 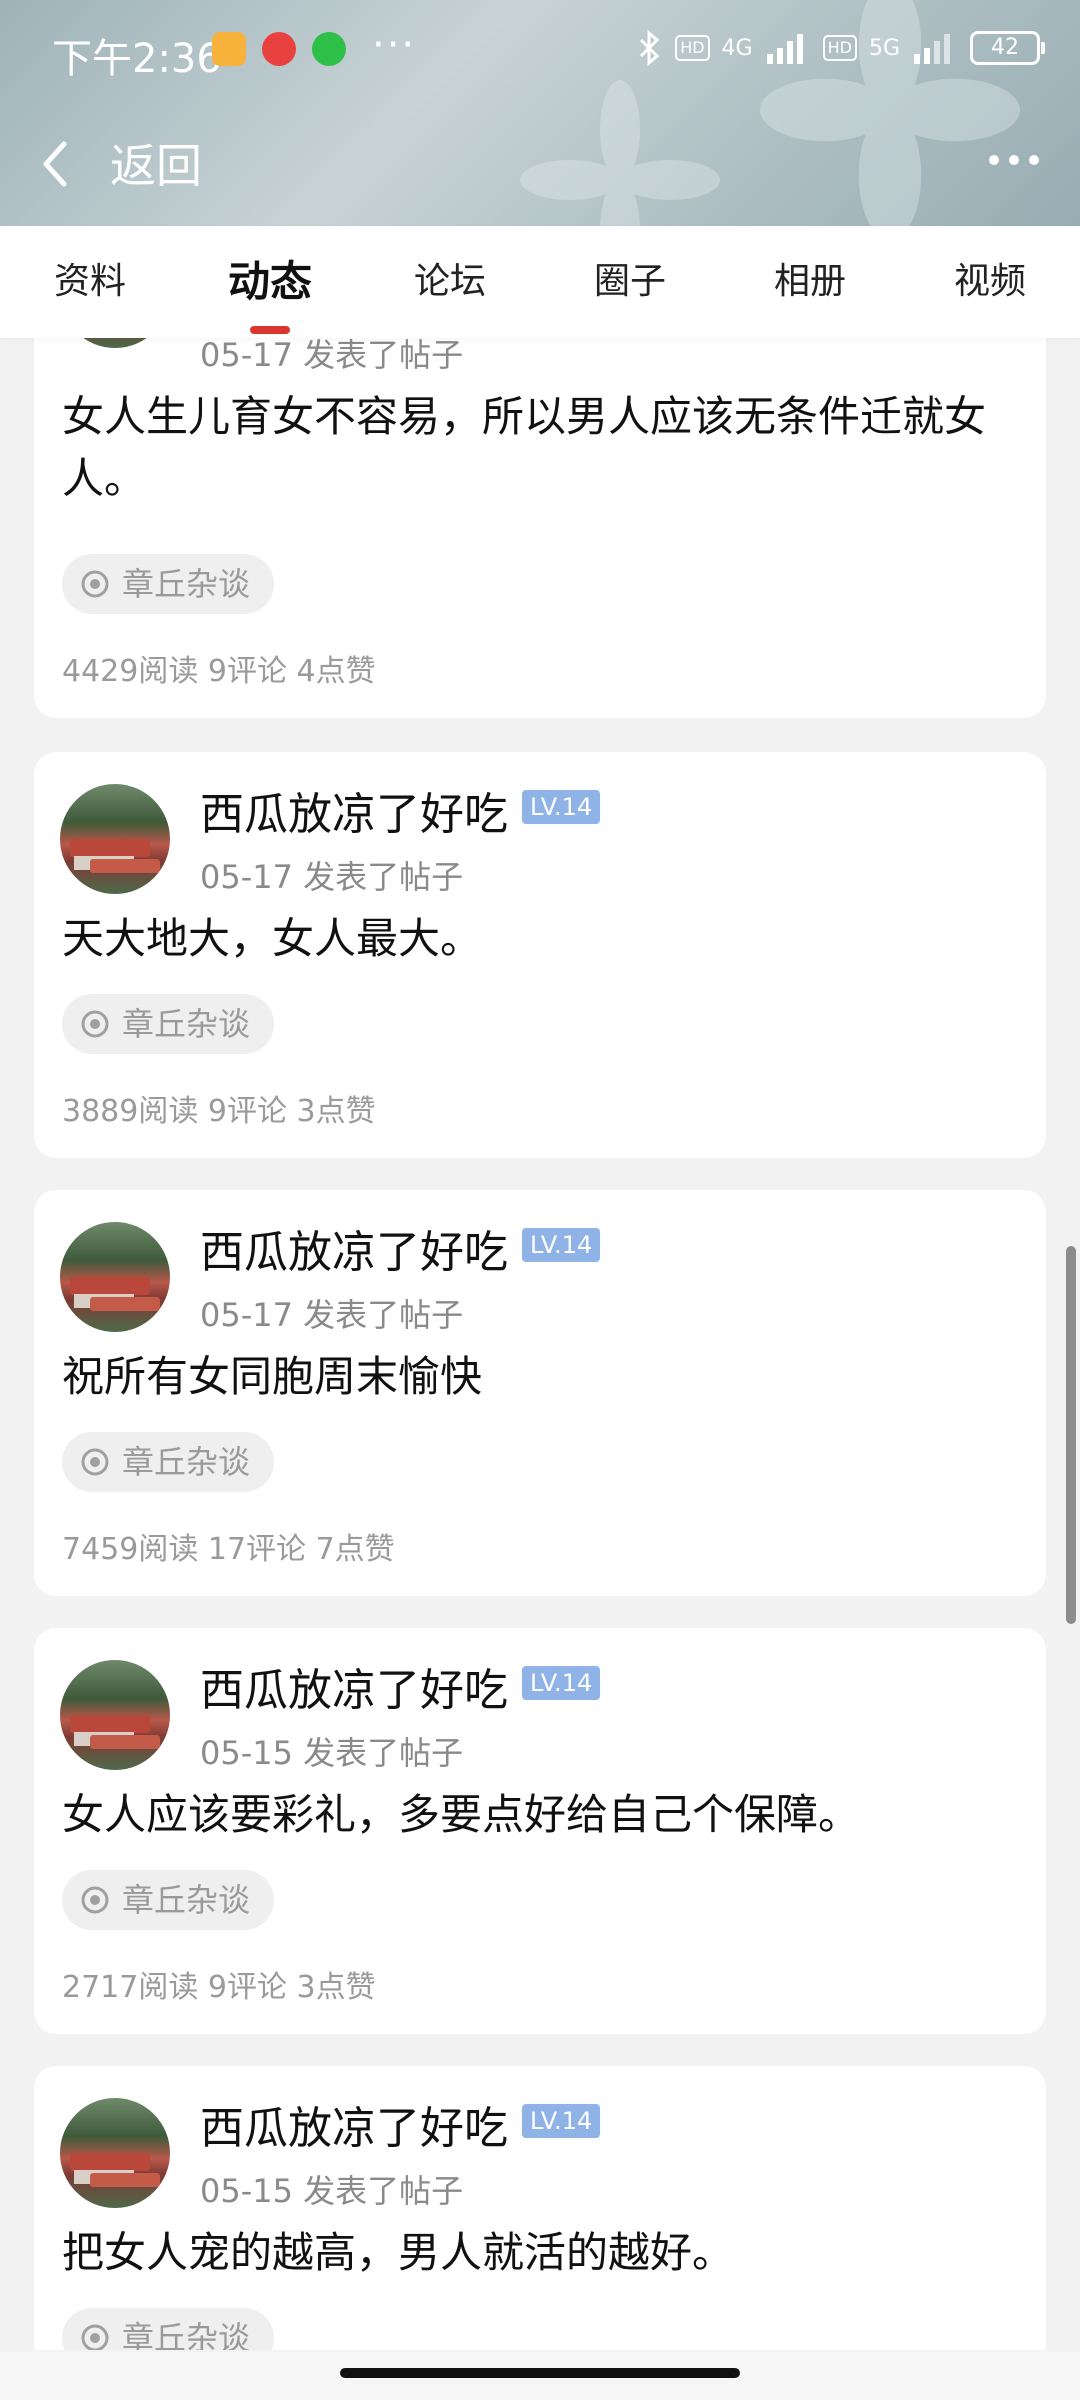 I want to click on tab-circles: 圈子, so click(x=630, y=282).